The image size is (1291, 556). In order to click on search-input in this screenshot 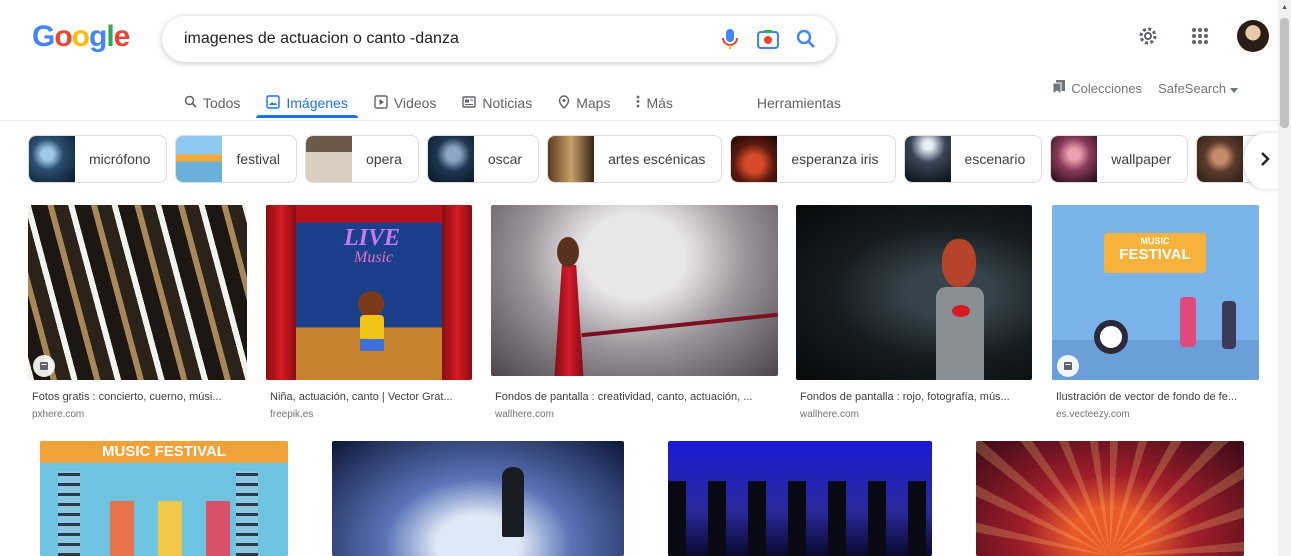, I will do `click(444, 39)`.